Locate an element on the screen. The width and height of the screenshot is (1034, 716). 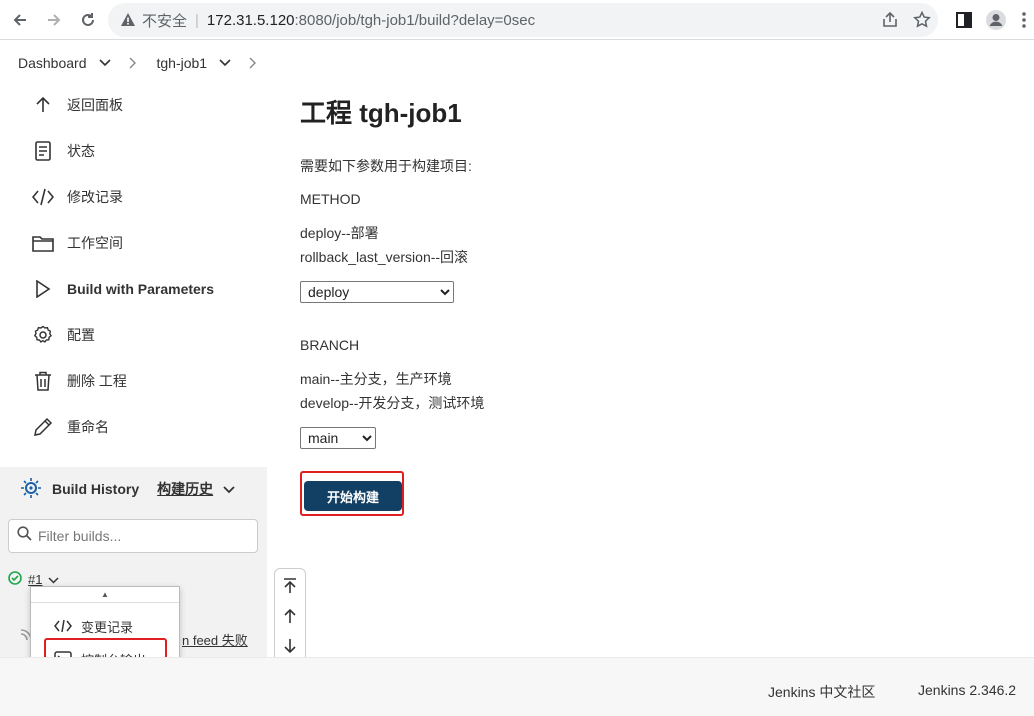
success-check-icon is located at coordinates (15, 579).